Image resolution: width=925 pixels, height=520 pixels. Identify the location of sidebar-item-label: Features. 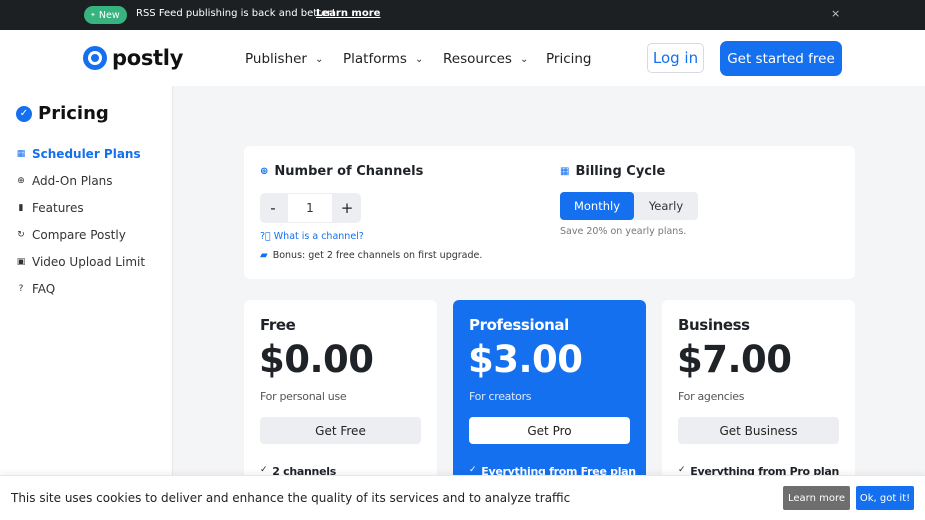
(58, 208).